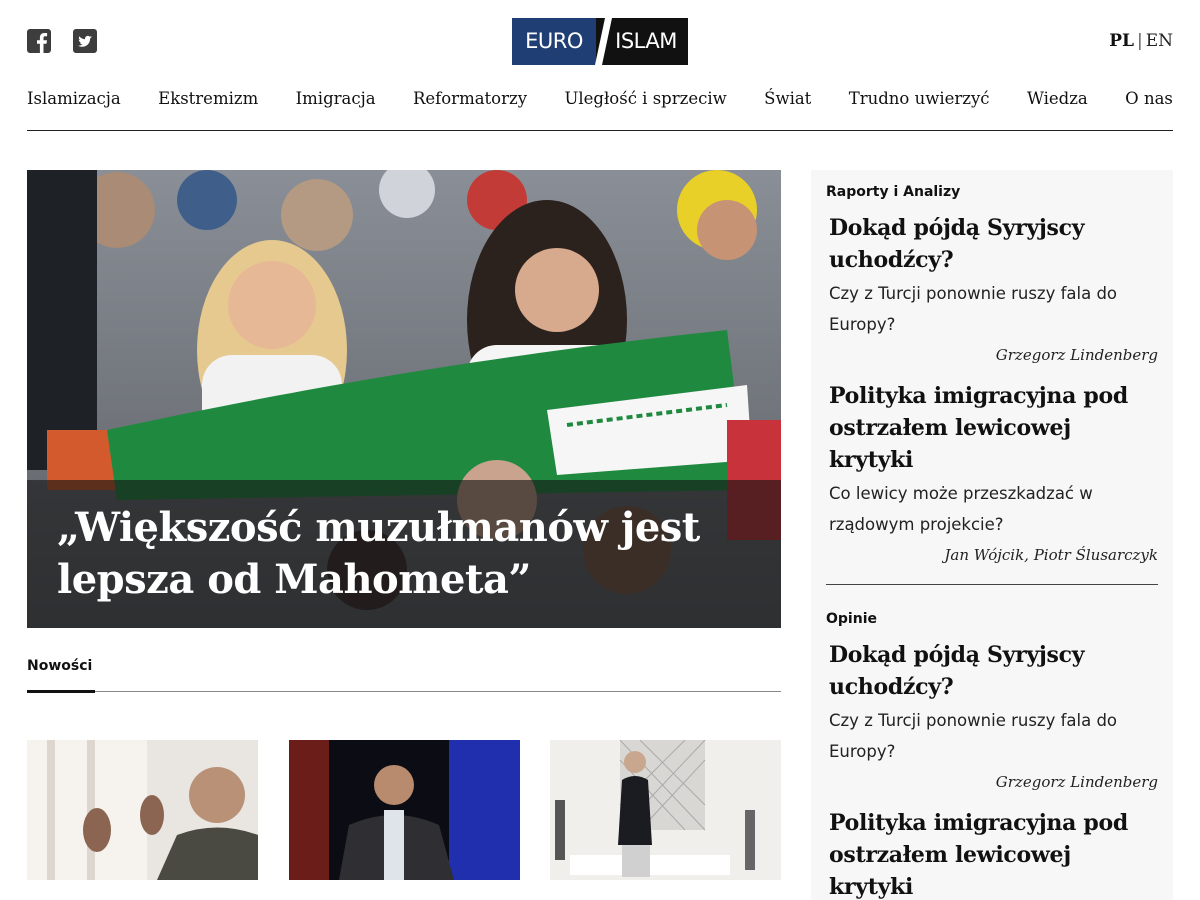 The height and width of the screenshot is (900, 1200). I want to click on sidebar-section-title: Raporty i Analizy, so click(893, 192).